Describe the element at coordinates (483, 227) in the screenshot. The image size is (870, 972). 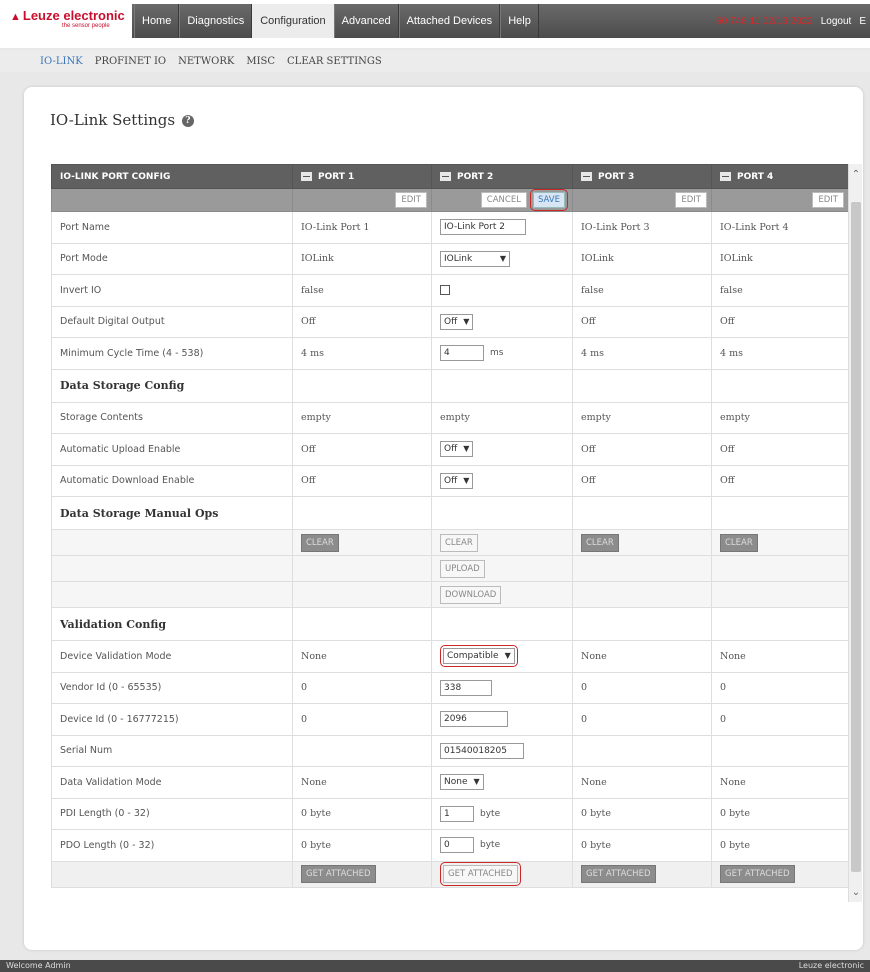
I see `port-2-name-input: IO-Link Port 2` at that location.